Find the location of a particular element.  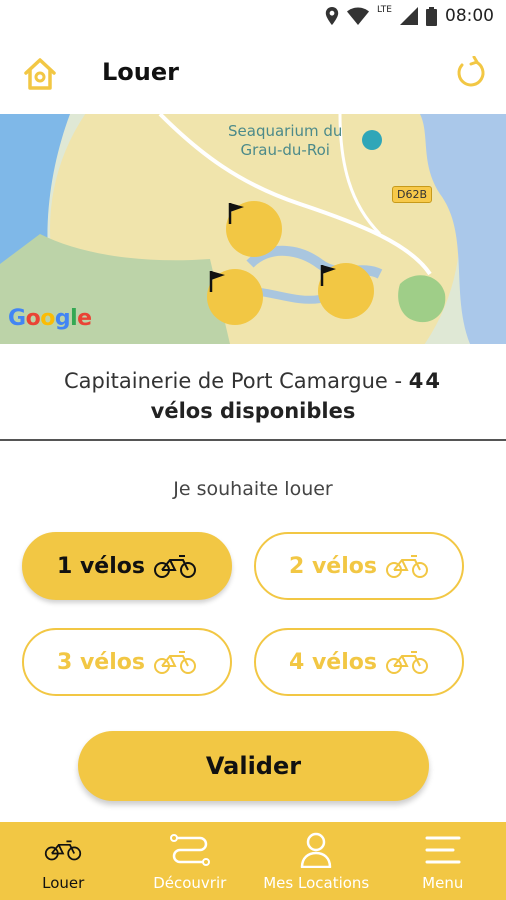

nav-item-decouvrir: Découvrir is located at coordinates (190, 861).